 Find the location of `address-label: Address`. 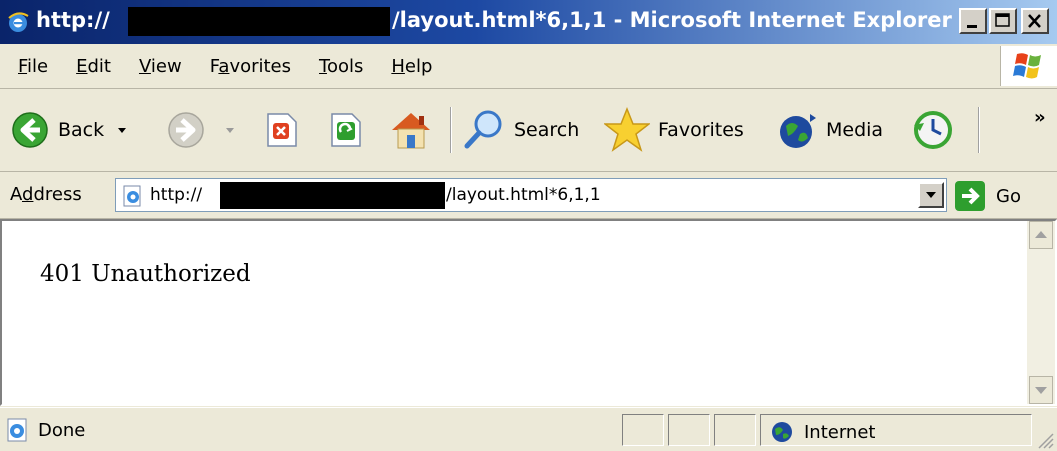

address-label: Address is located at coordinates (46, 194).